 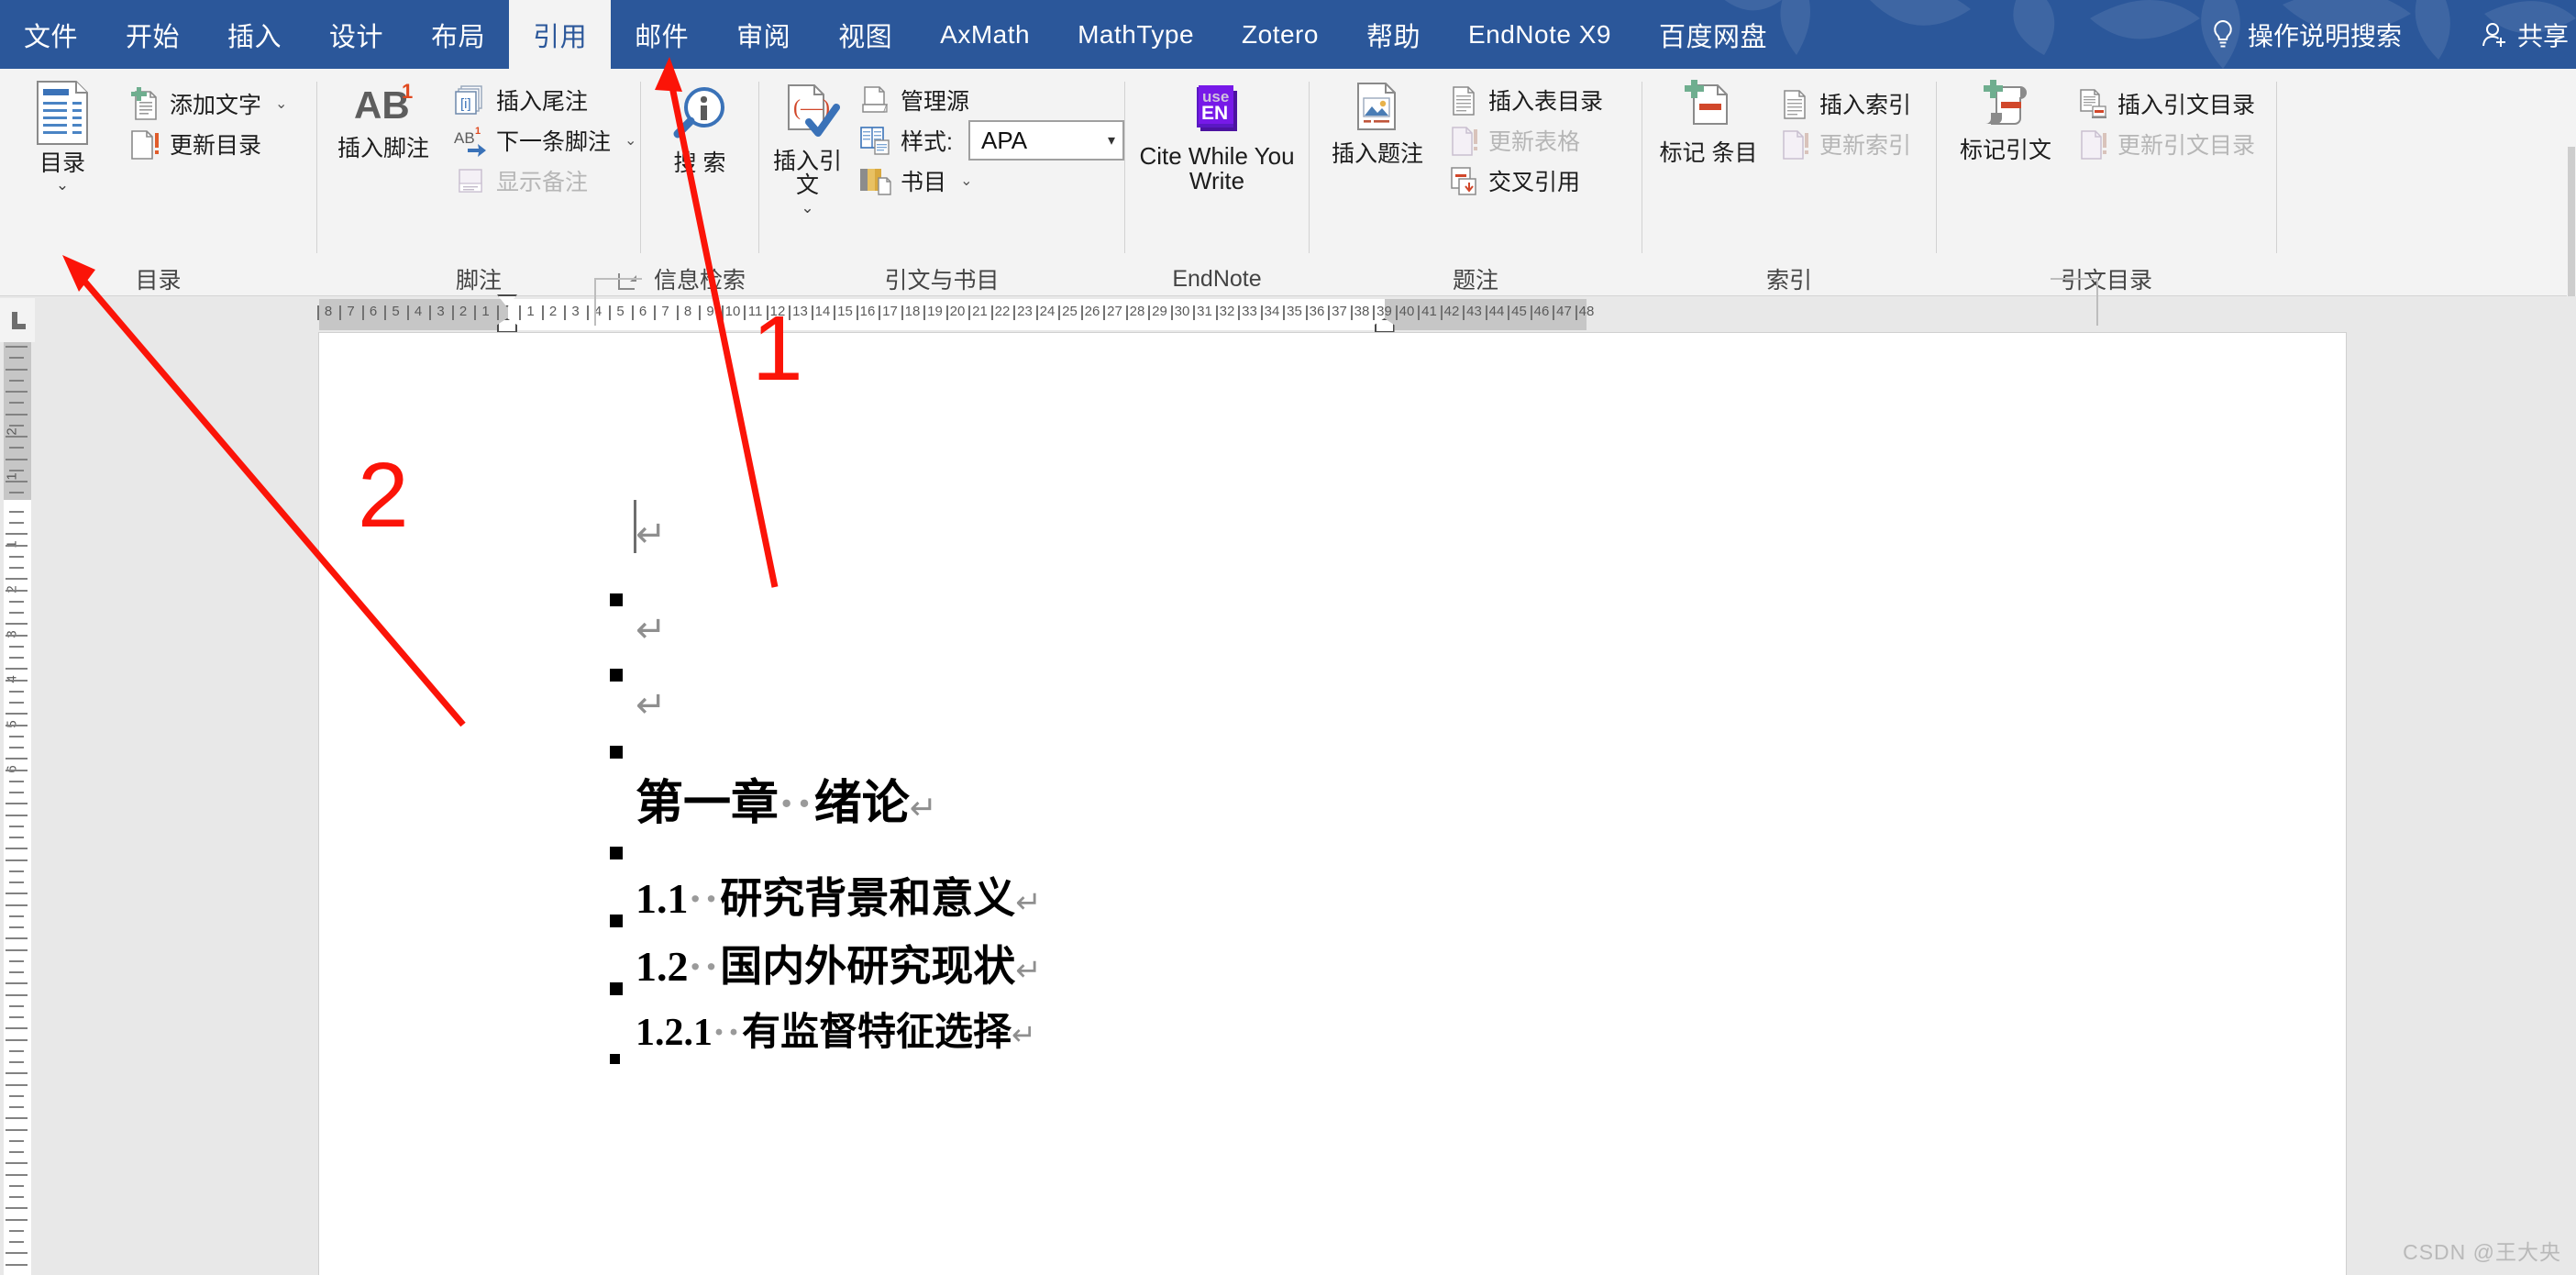 What do you see at coordinates (662, 34) in the screenshot?
I see `tab-mailings: 邮件` at bounding box center [662, 34].